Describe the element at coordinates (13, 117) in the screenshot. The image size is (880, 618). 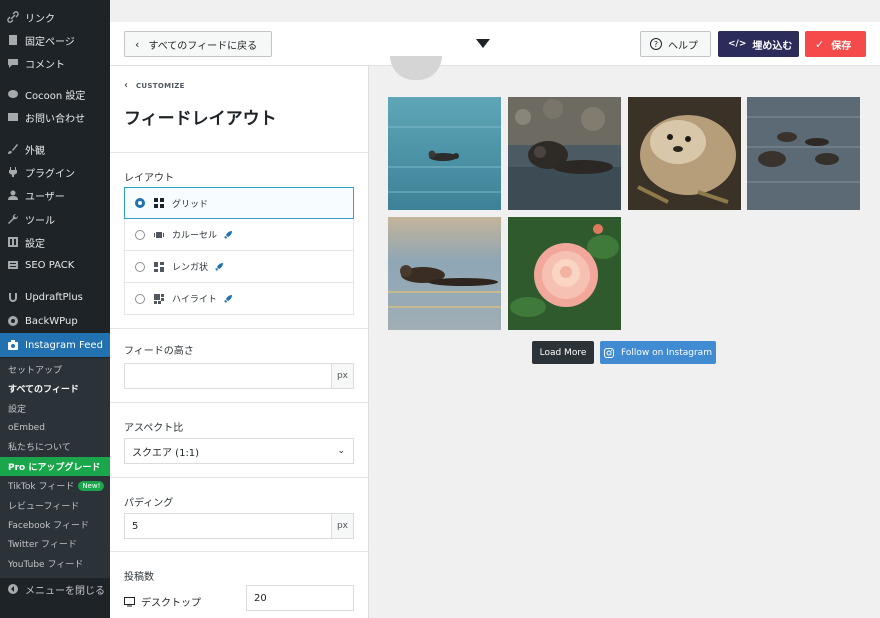
I see `mail-icon` at that location.